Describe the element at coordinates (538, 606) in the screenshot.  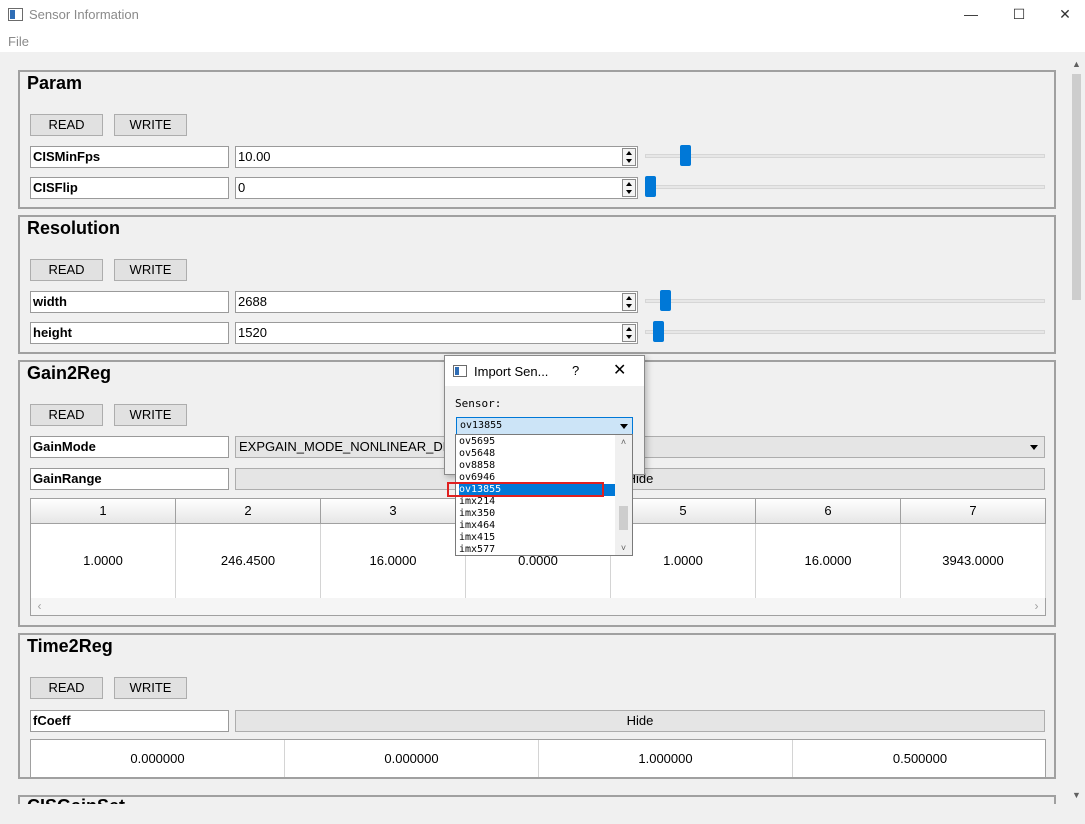
I see `horizontal-scrollbar: ‹ ›` at that location.